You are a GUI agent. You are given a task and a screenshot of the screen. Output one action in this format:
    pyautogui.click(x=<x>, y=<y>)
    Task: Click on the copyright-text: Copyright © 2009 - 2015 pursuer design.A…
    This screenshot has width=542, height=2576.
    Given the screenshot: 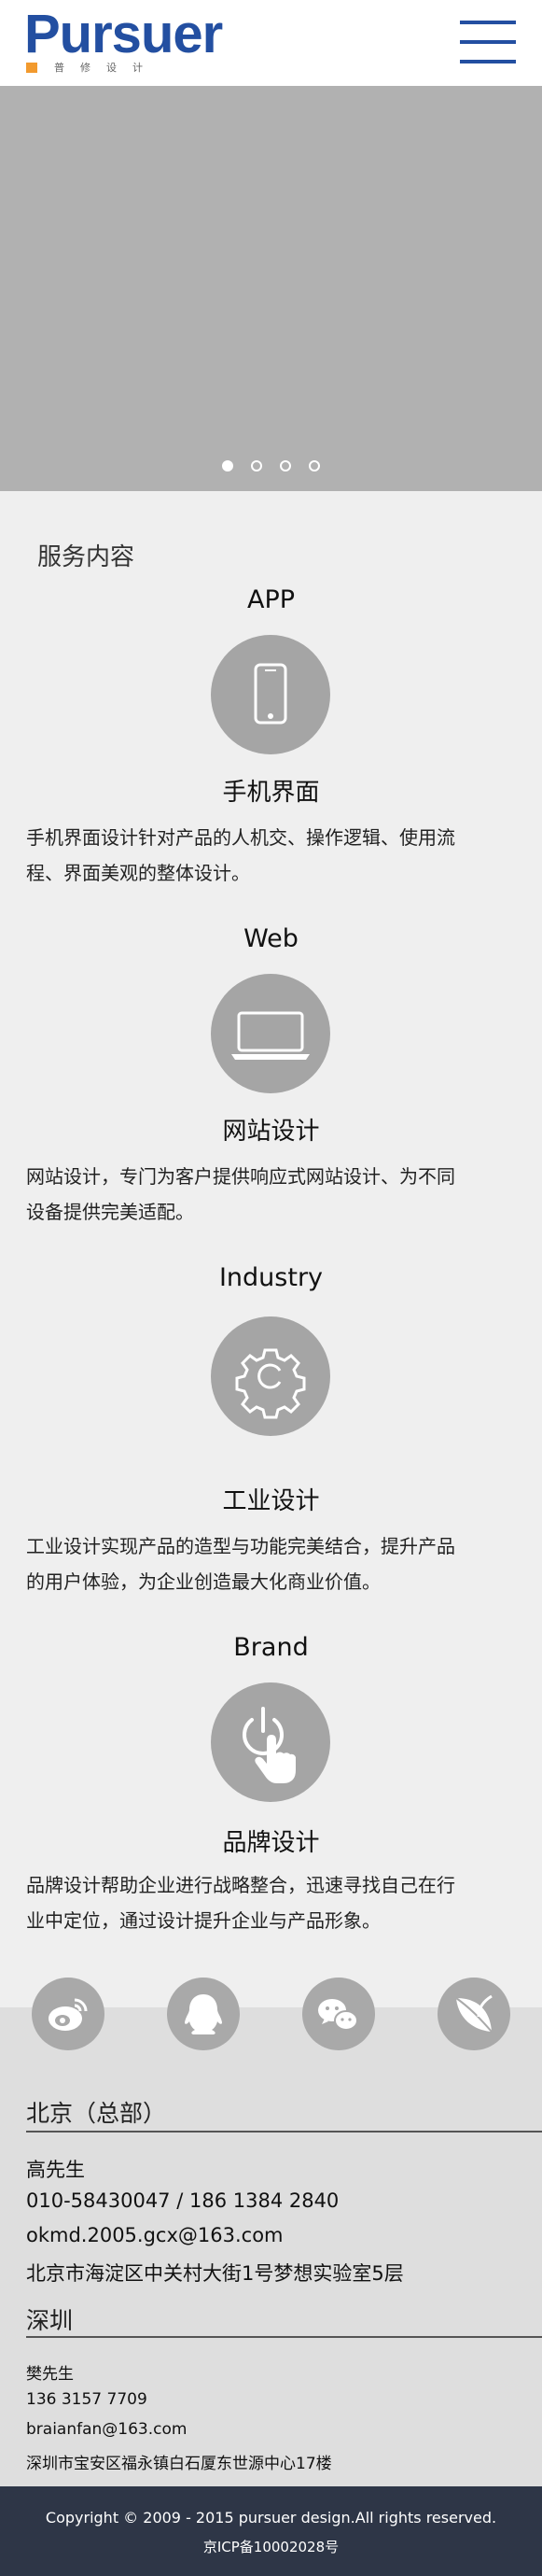 What is the action you would take?
    pyautogui.click(x=271, y=2518)
    